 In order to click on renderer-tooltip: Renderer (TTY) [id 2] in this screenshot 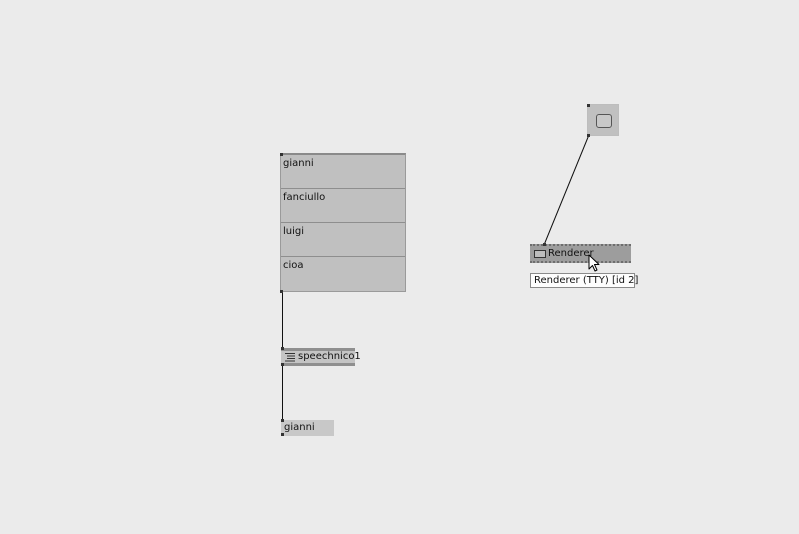, I will do `click(584, 280)`.